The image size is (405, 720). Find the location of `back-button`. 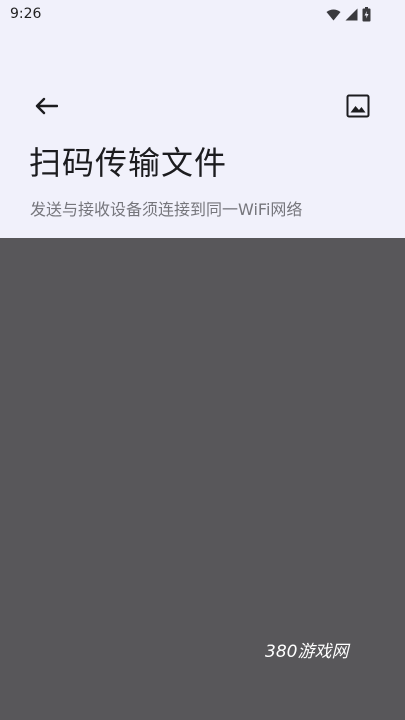

back-button is located at coordinates (46, 108).